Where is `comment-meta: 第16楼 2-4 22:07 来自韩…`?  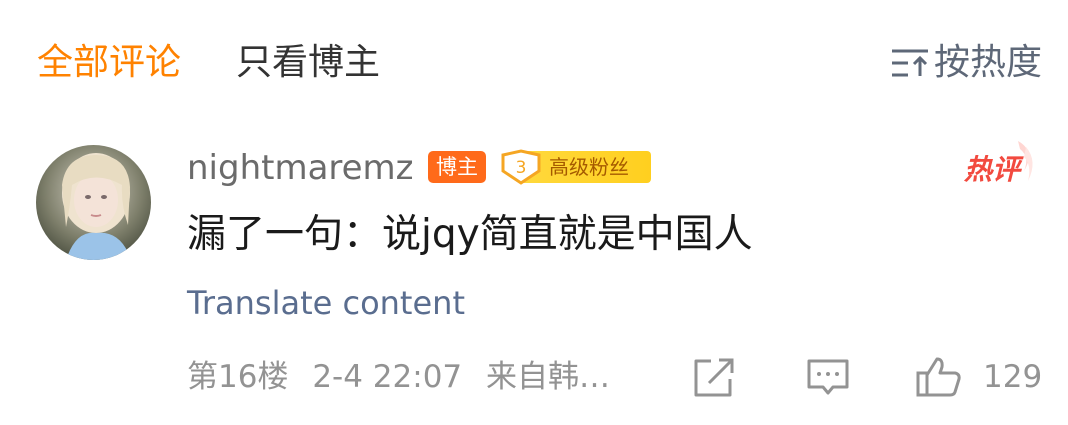 comment-meta: 第16楼 2-4 22:07 来自韩… is located at coordinates (398, 377).